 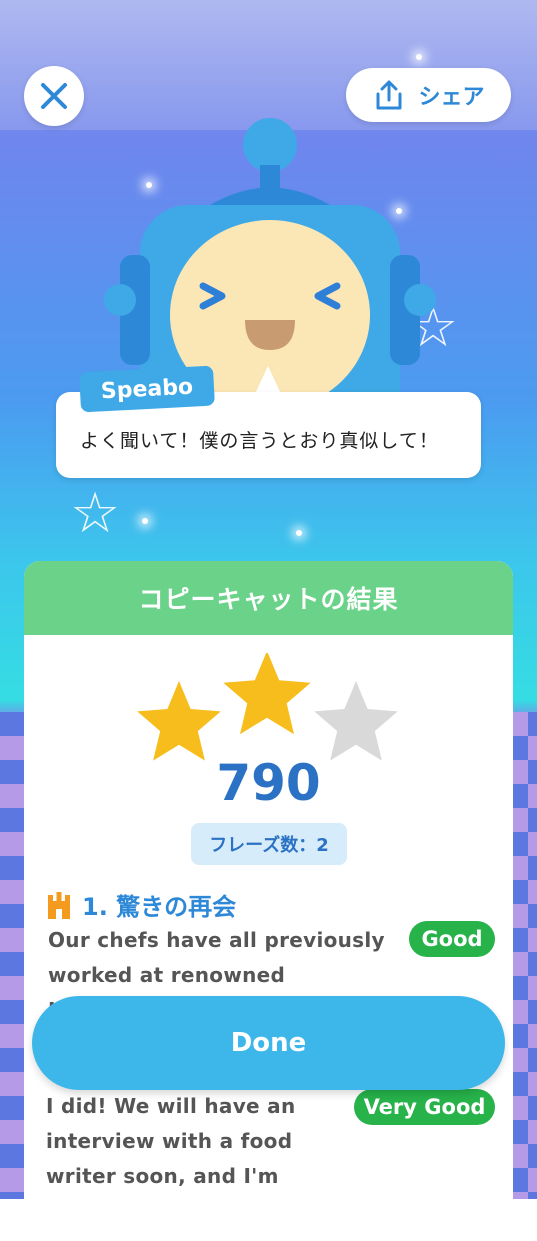 I want to click on character-name-tag: Speabo, so click(x=147, y=389).